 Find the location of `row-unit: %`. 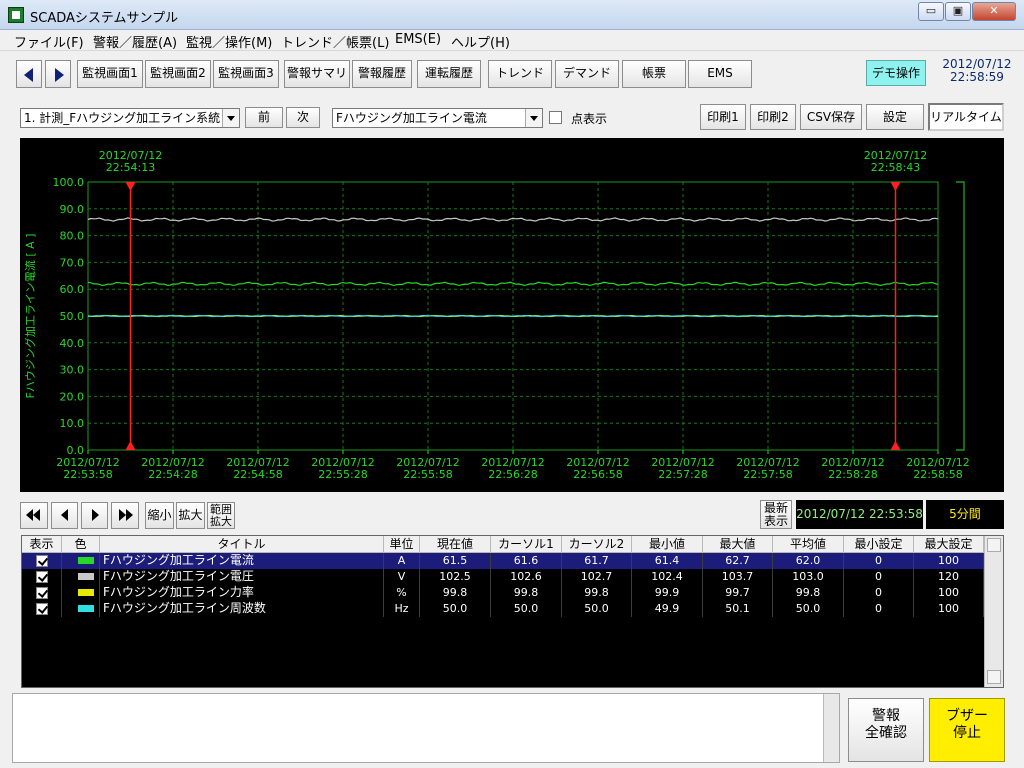

row-unit: % is located at coordinates (402, 593).